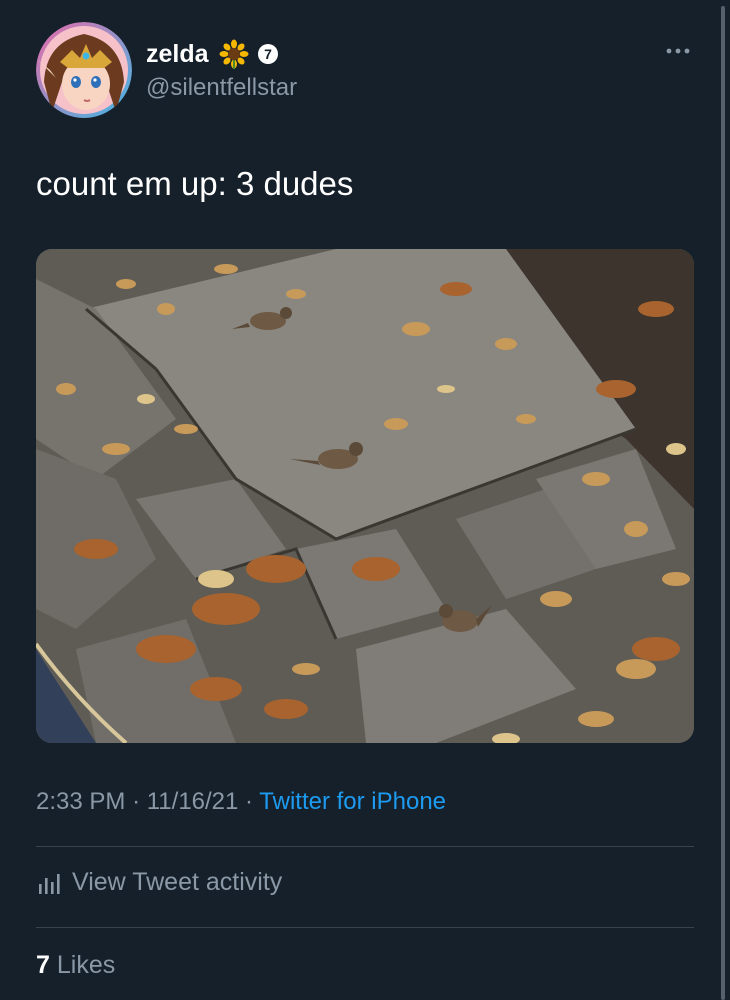 The width and height of the screenshot is (730, 1000). What do you see at coordinates (195, 183) in the screenshot?
I see `tweet-text: count em up: 3 dudes` at bounding box center [195, 183].